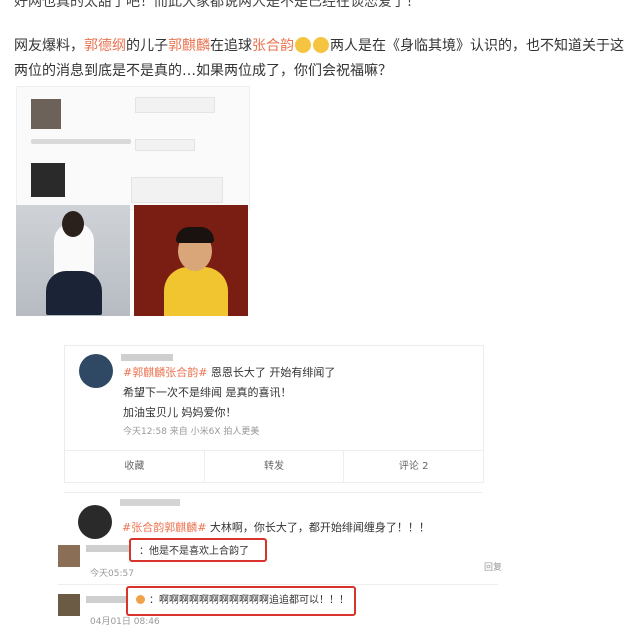 The height and width of the screenshot is (634, 640). Describe the element at coordinates (413, 467) in the screenshot. I see `comment-button: 评论 2` at that location.